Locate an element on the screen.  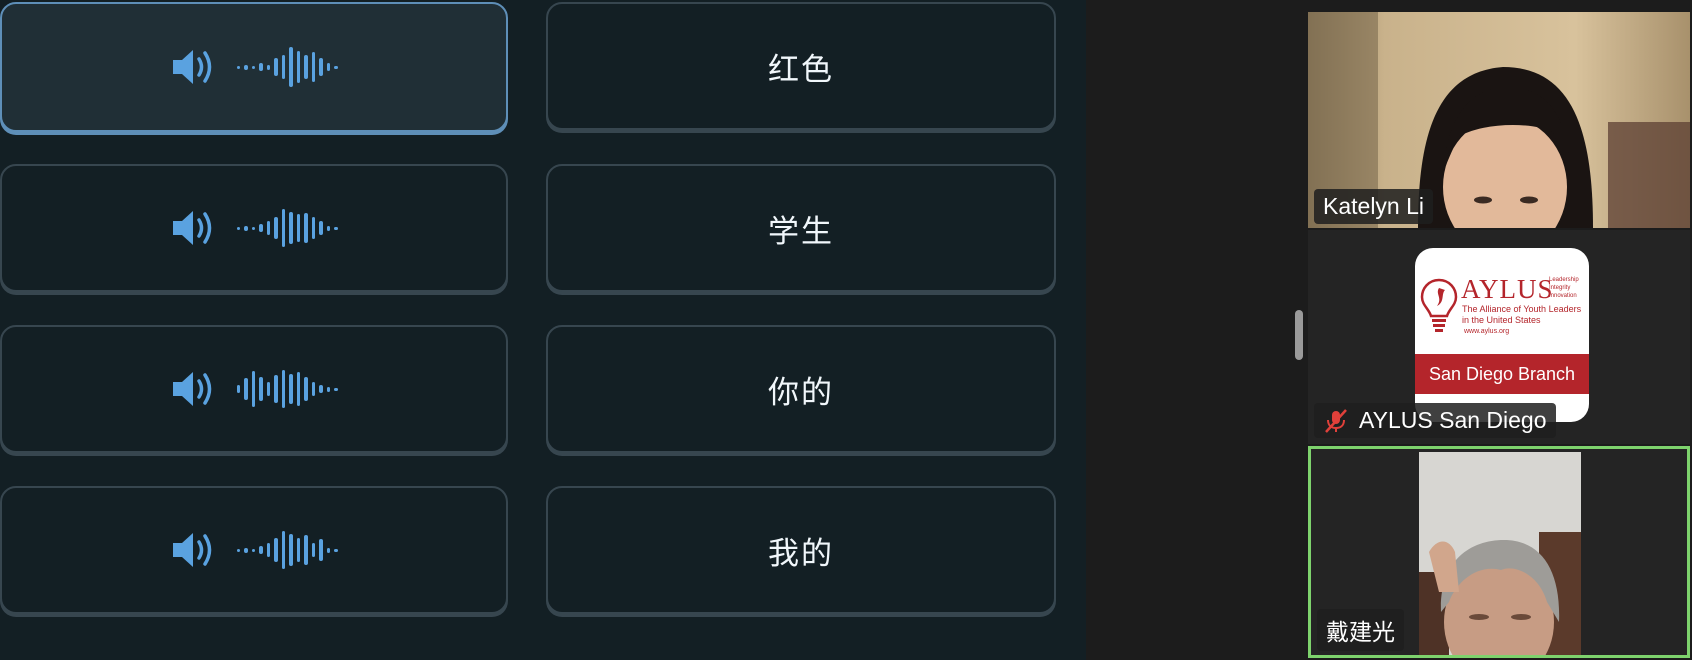
participant-video is located at coordinates (1500, 553).